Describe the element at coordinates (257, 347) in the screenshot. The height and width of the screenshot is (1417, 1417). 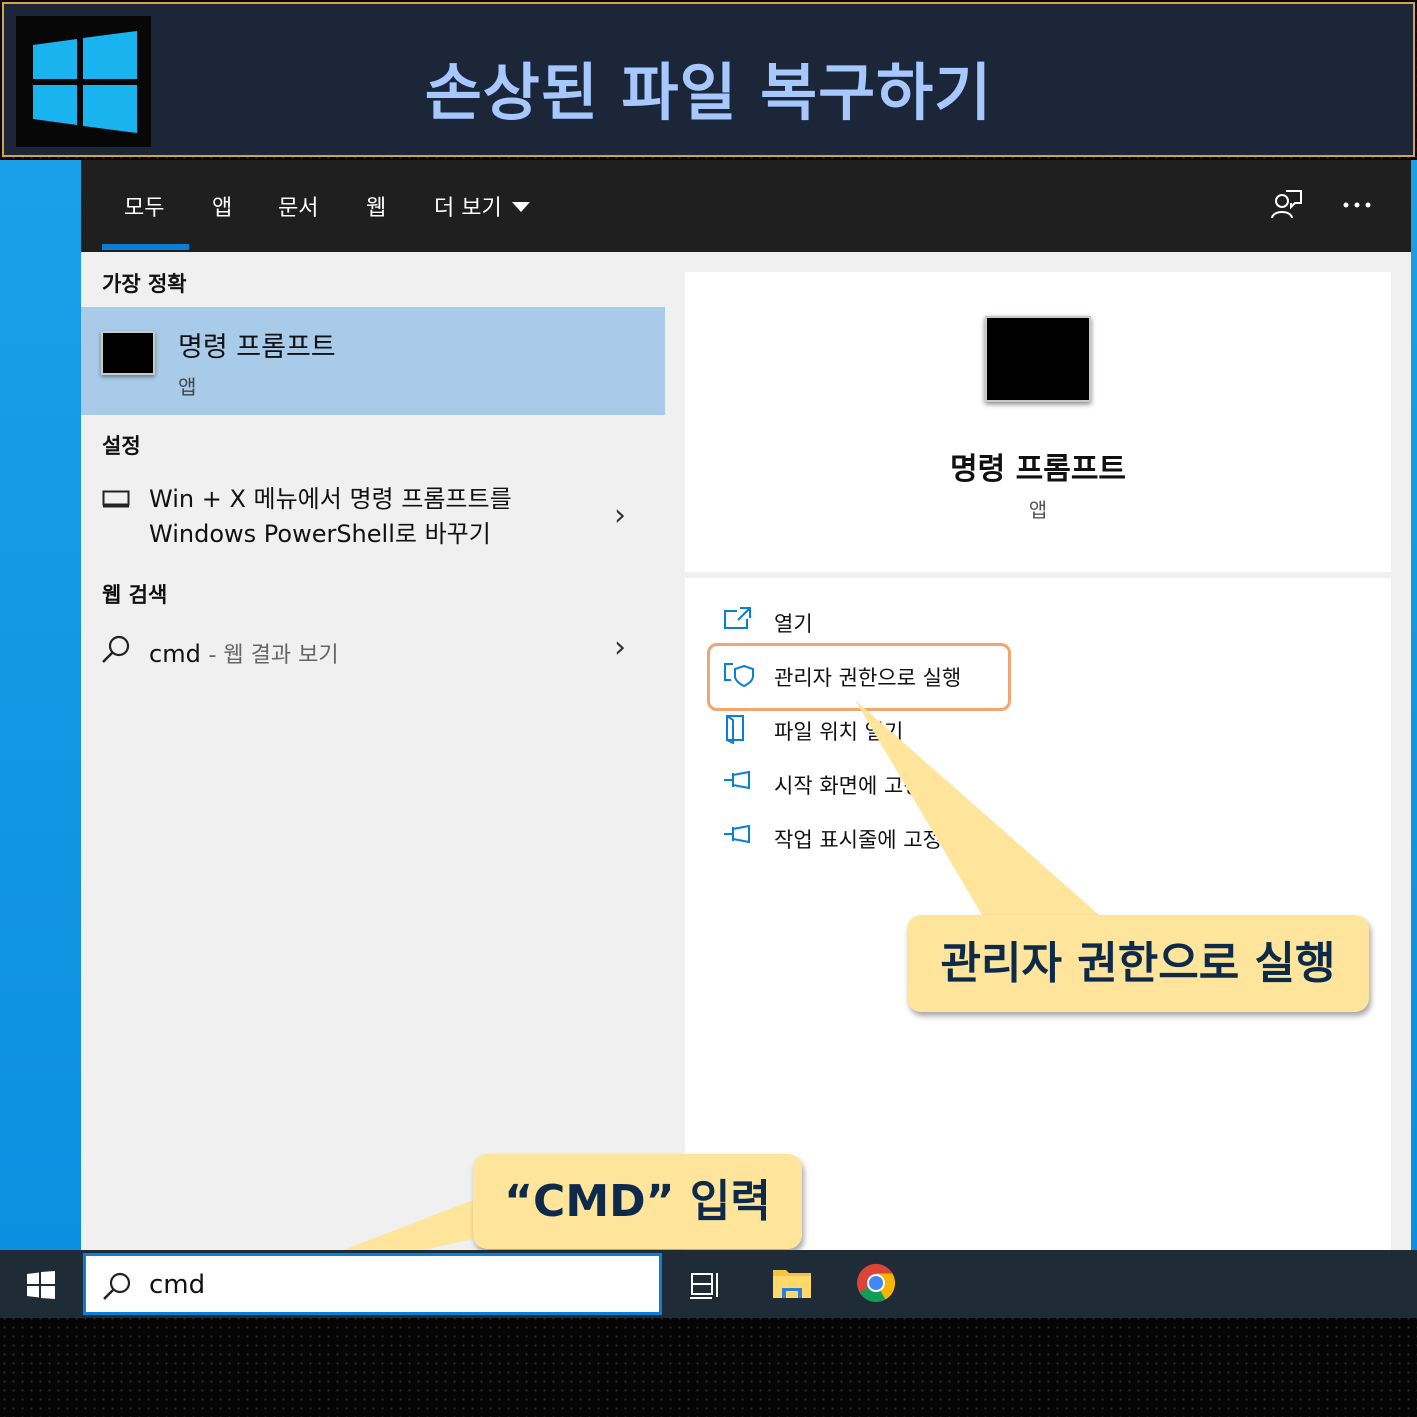
I see `best-match-title: 명령 프롬프트` at that location.